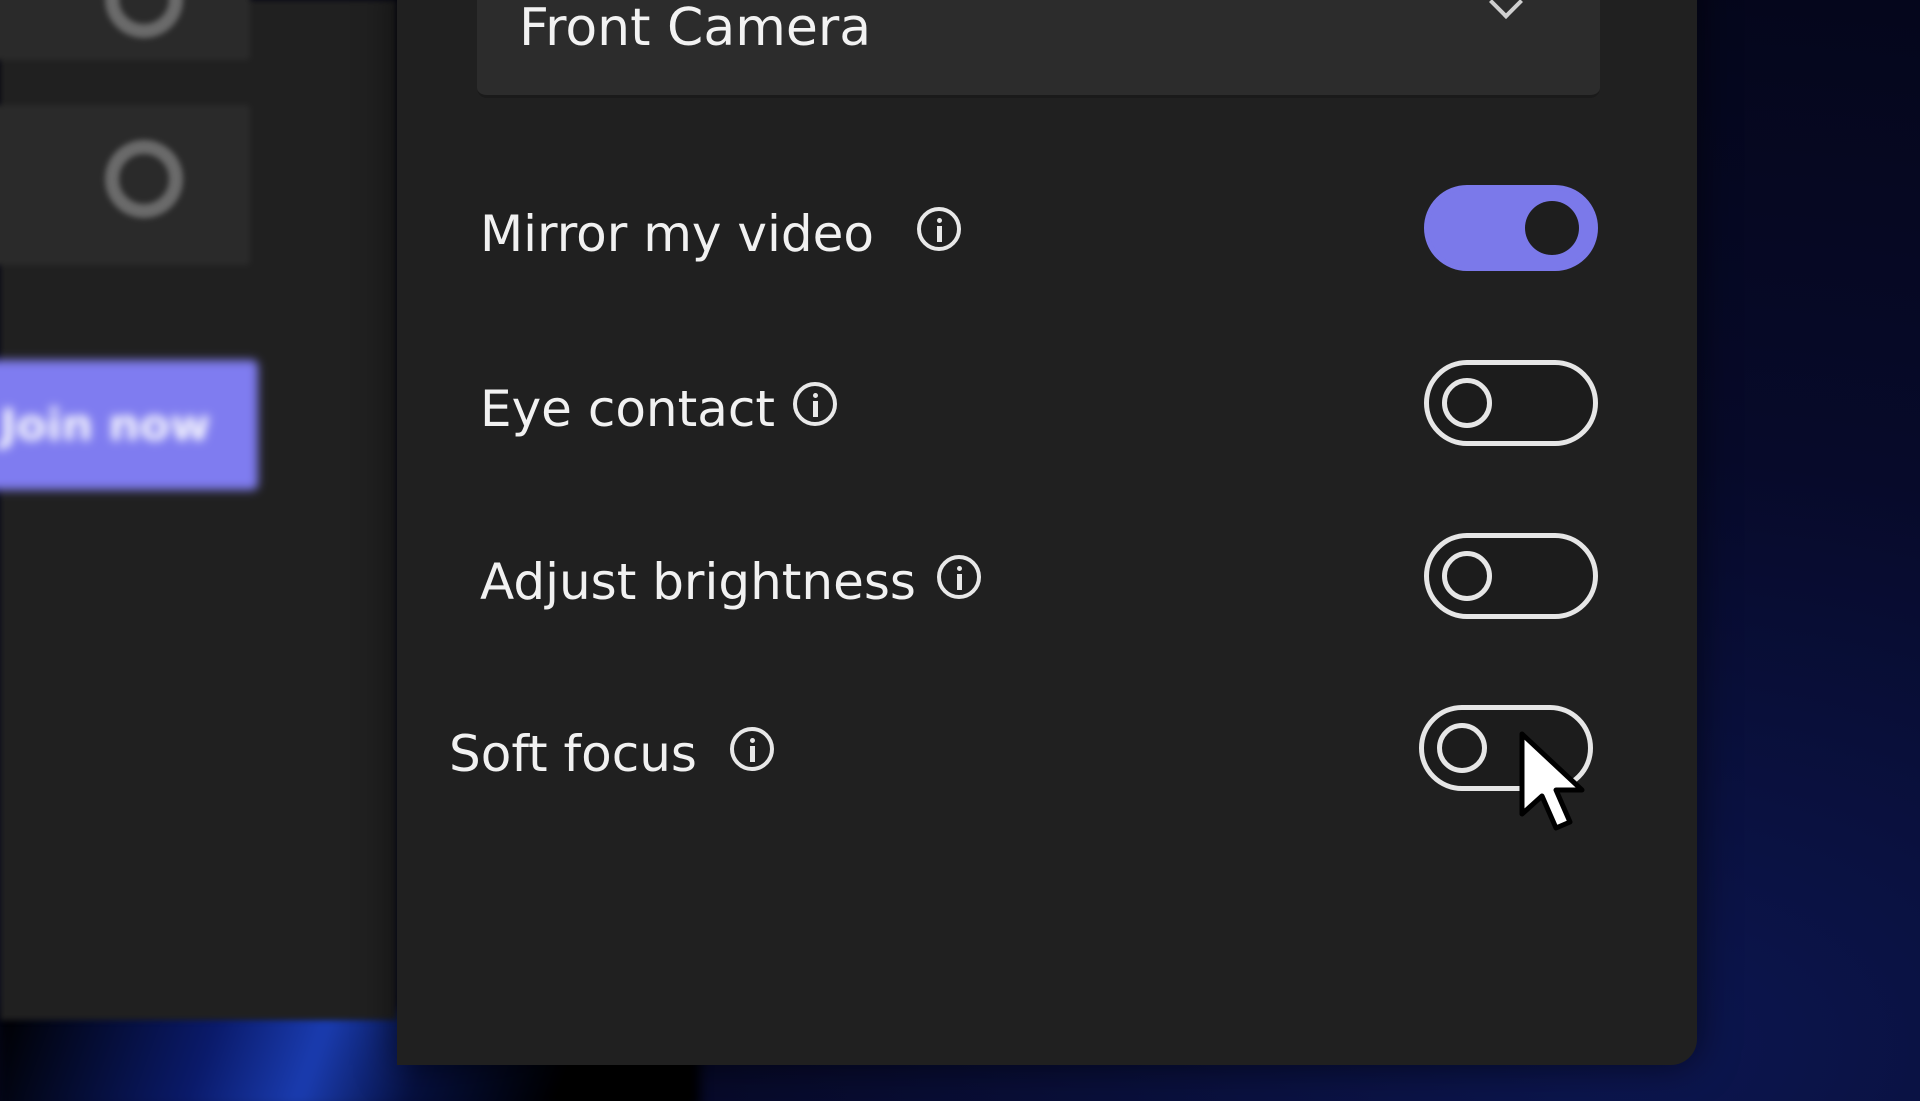 Image resolution: width=1920 pixels, height=1101 pixels. I want to click on setting-row-eye-contact: Eye contact, so click(1047, 410).